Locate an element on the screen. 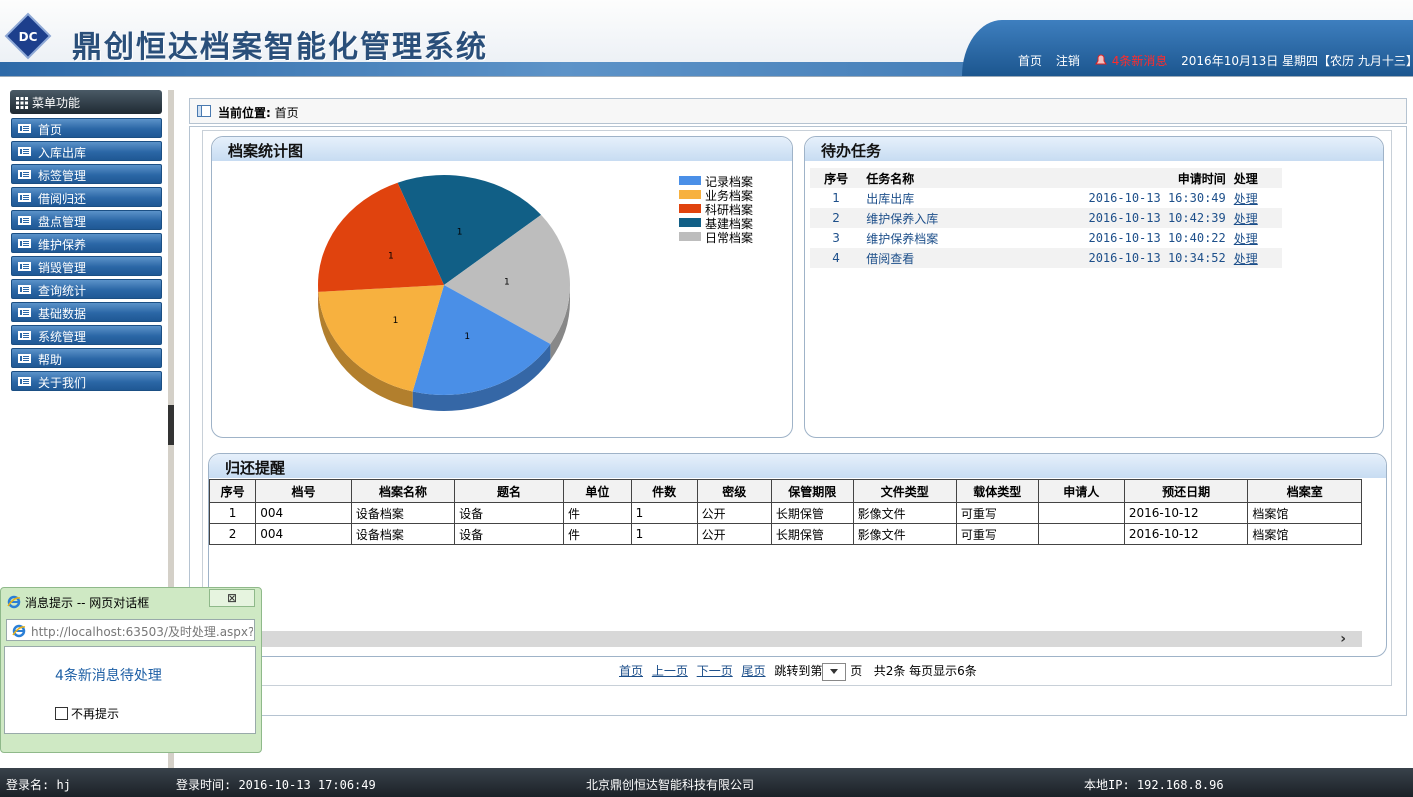  dont-show-checkbox is located at coordinates (61, 713).